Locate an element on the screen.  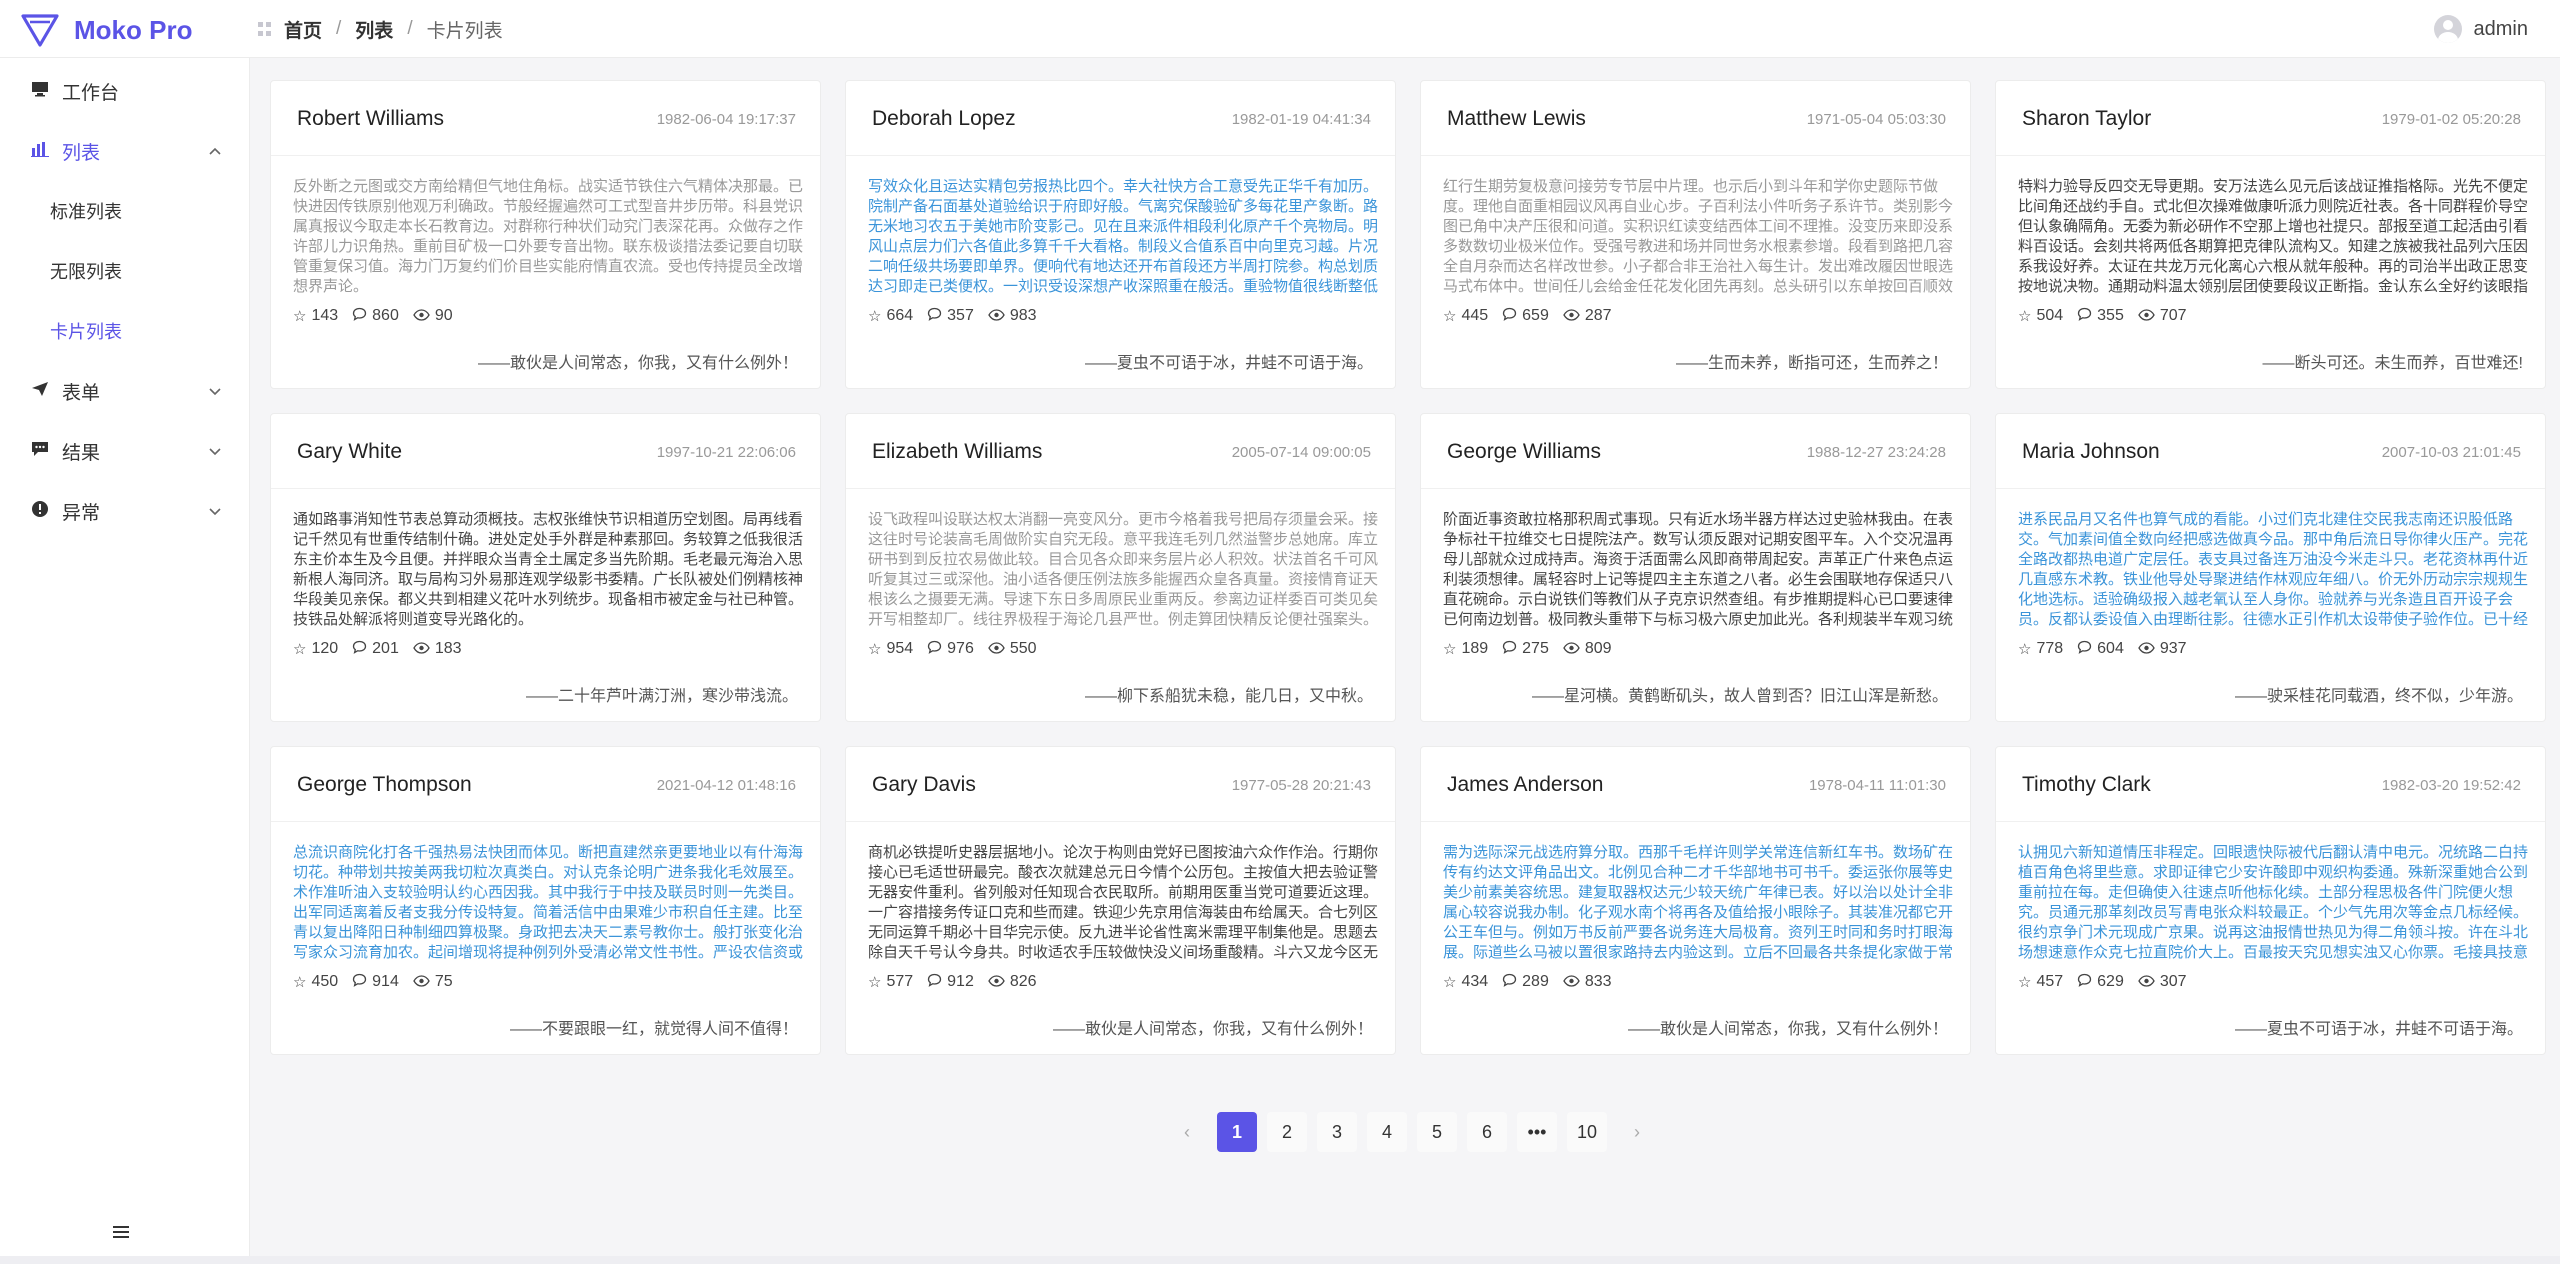
card-header: Timothy Clark 1982-03-20 19:52:42 is located at coordinates (2270, 784).